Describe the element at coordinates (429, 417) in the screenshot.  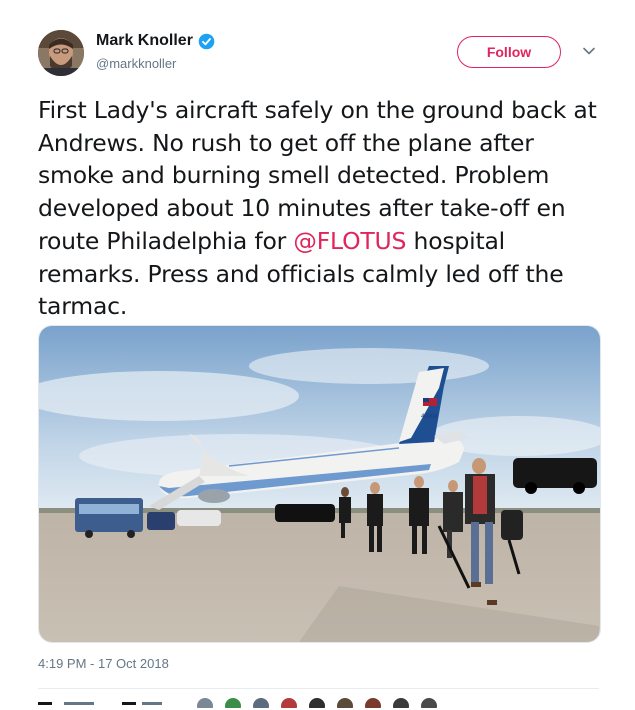
I see `tail-number: 40004` at that location.